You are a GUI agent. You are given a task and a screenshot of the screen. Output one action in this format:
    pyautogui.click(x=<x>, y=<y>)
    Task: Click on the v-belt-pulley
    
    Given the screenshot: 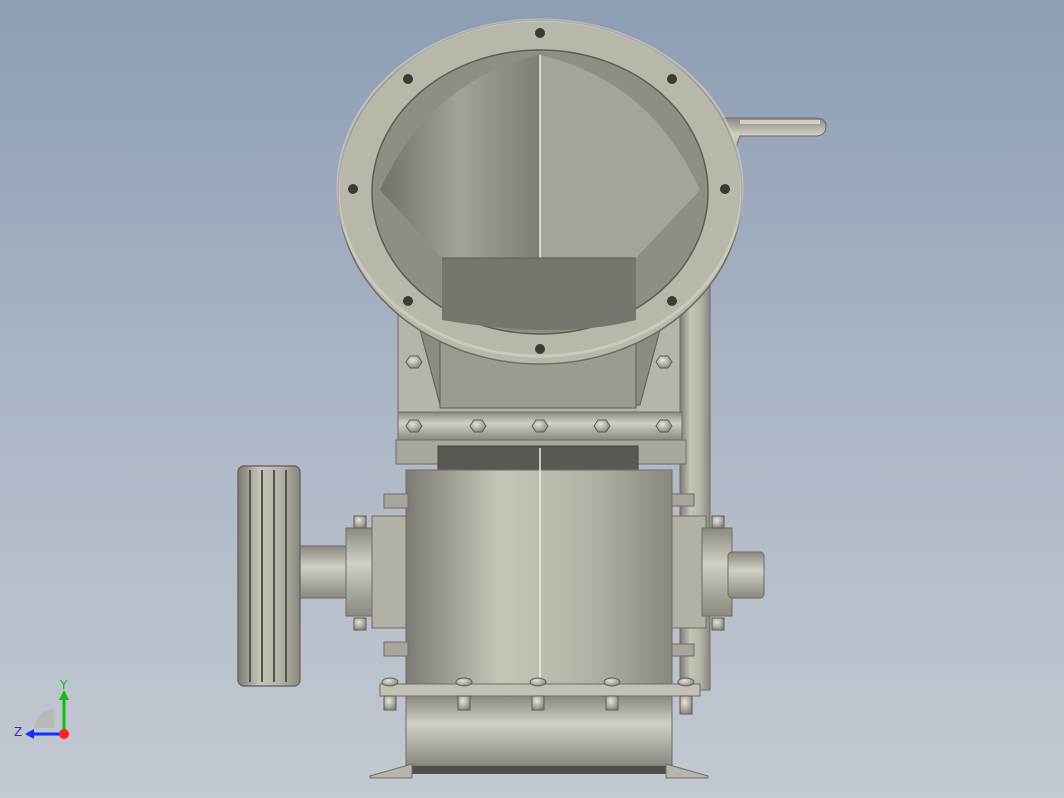 What is the action you would take?
    pyautogui.click(x=269, y=576)
    